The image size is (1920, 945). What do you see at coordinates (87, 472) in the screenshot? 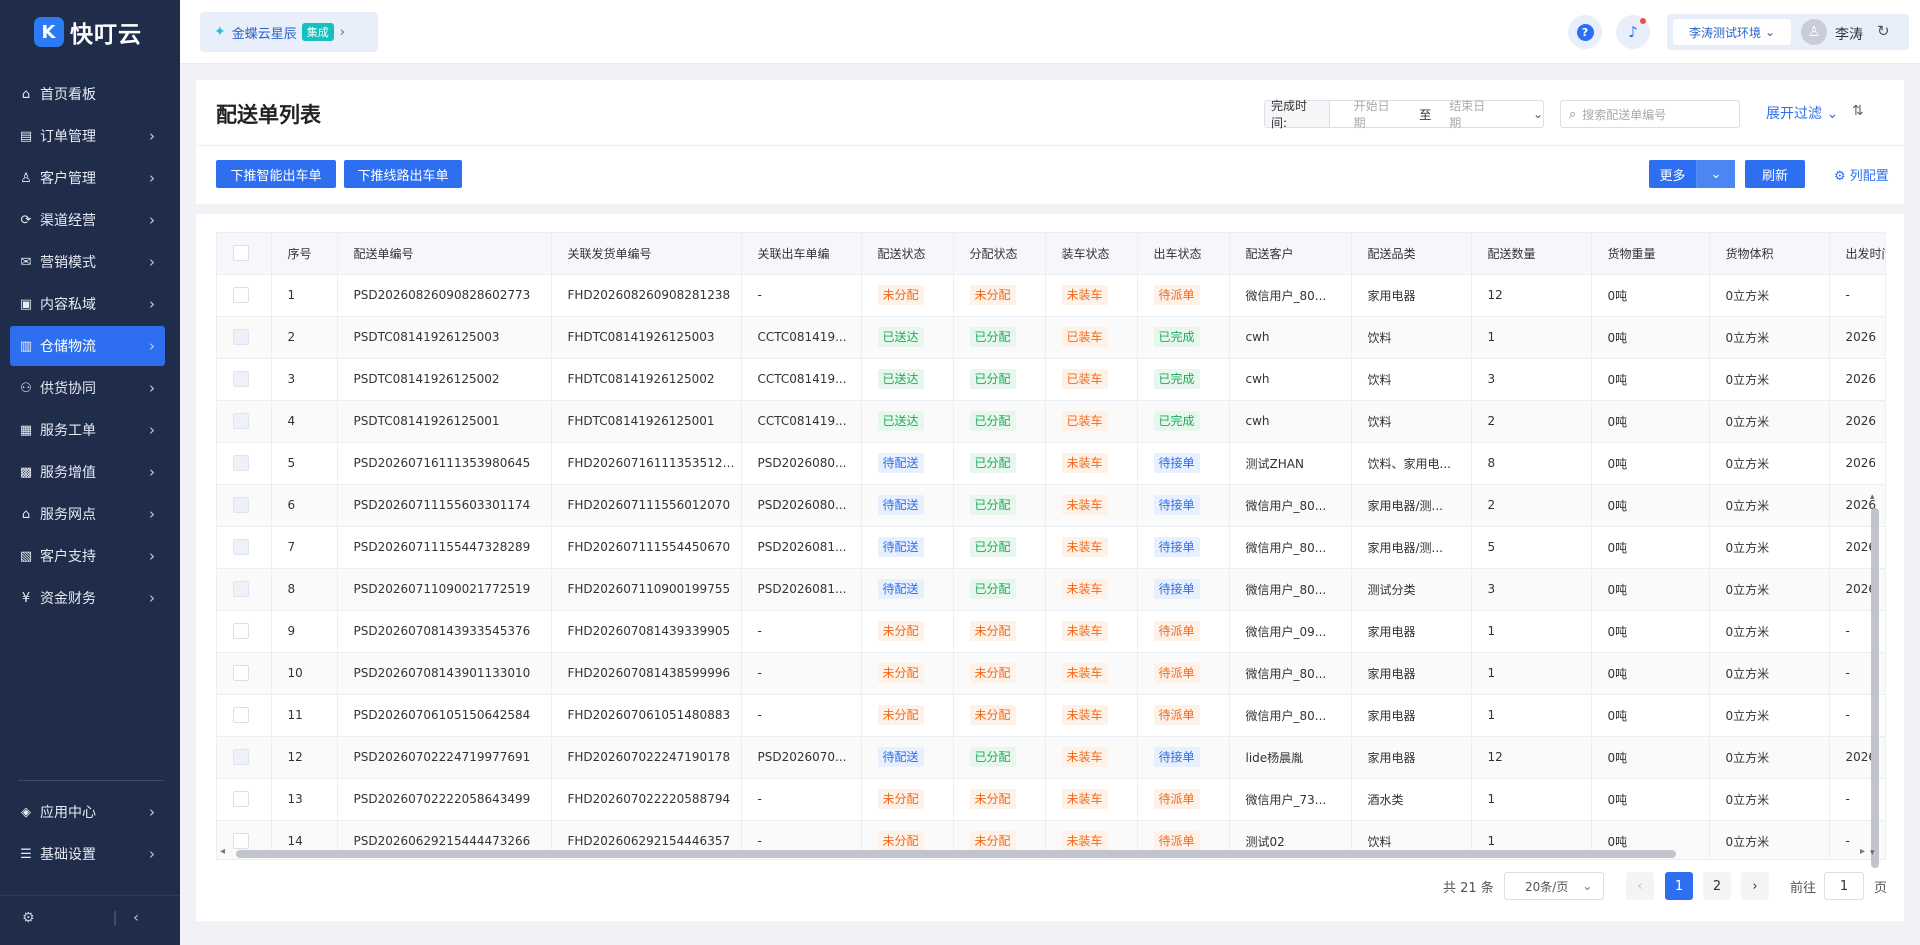
I see `sidebar-item-9: ▩ 服务增值 ›` at bounding box center [87, 472].